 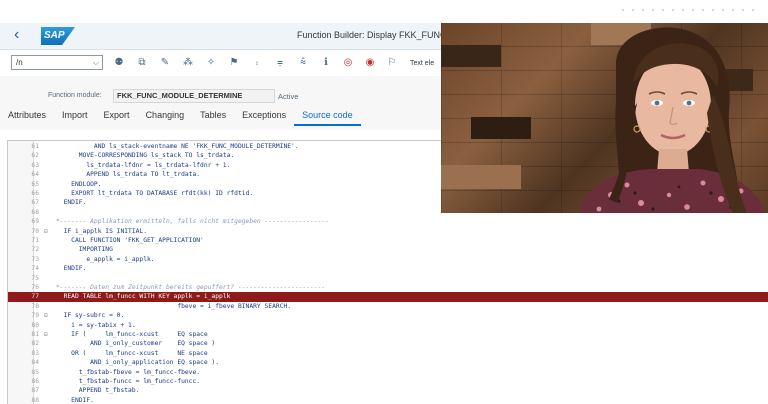 I want to click on info-icon: ℹ, so click(x=326, y=63).